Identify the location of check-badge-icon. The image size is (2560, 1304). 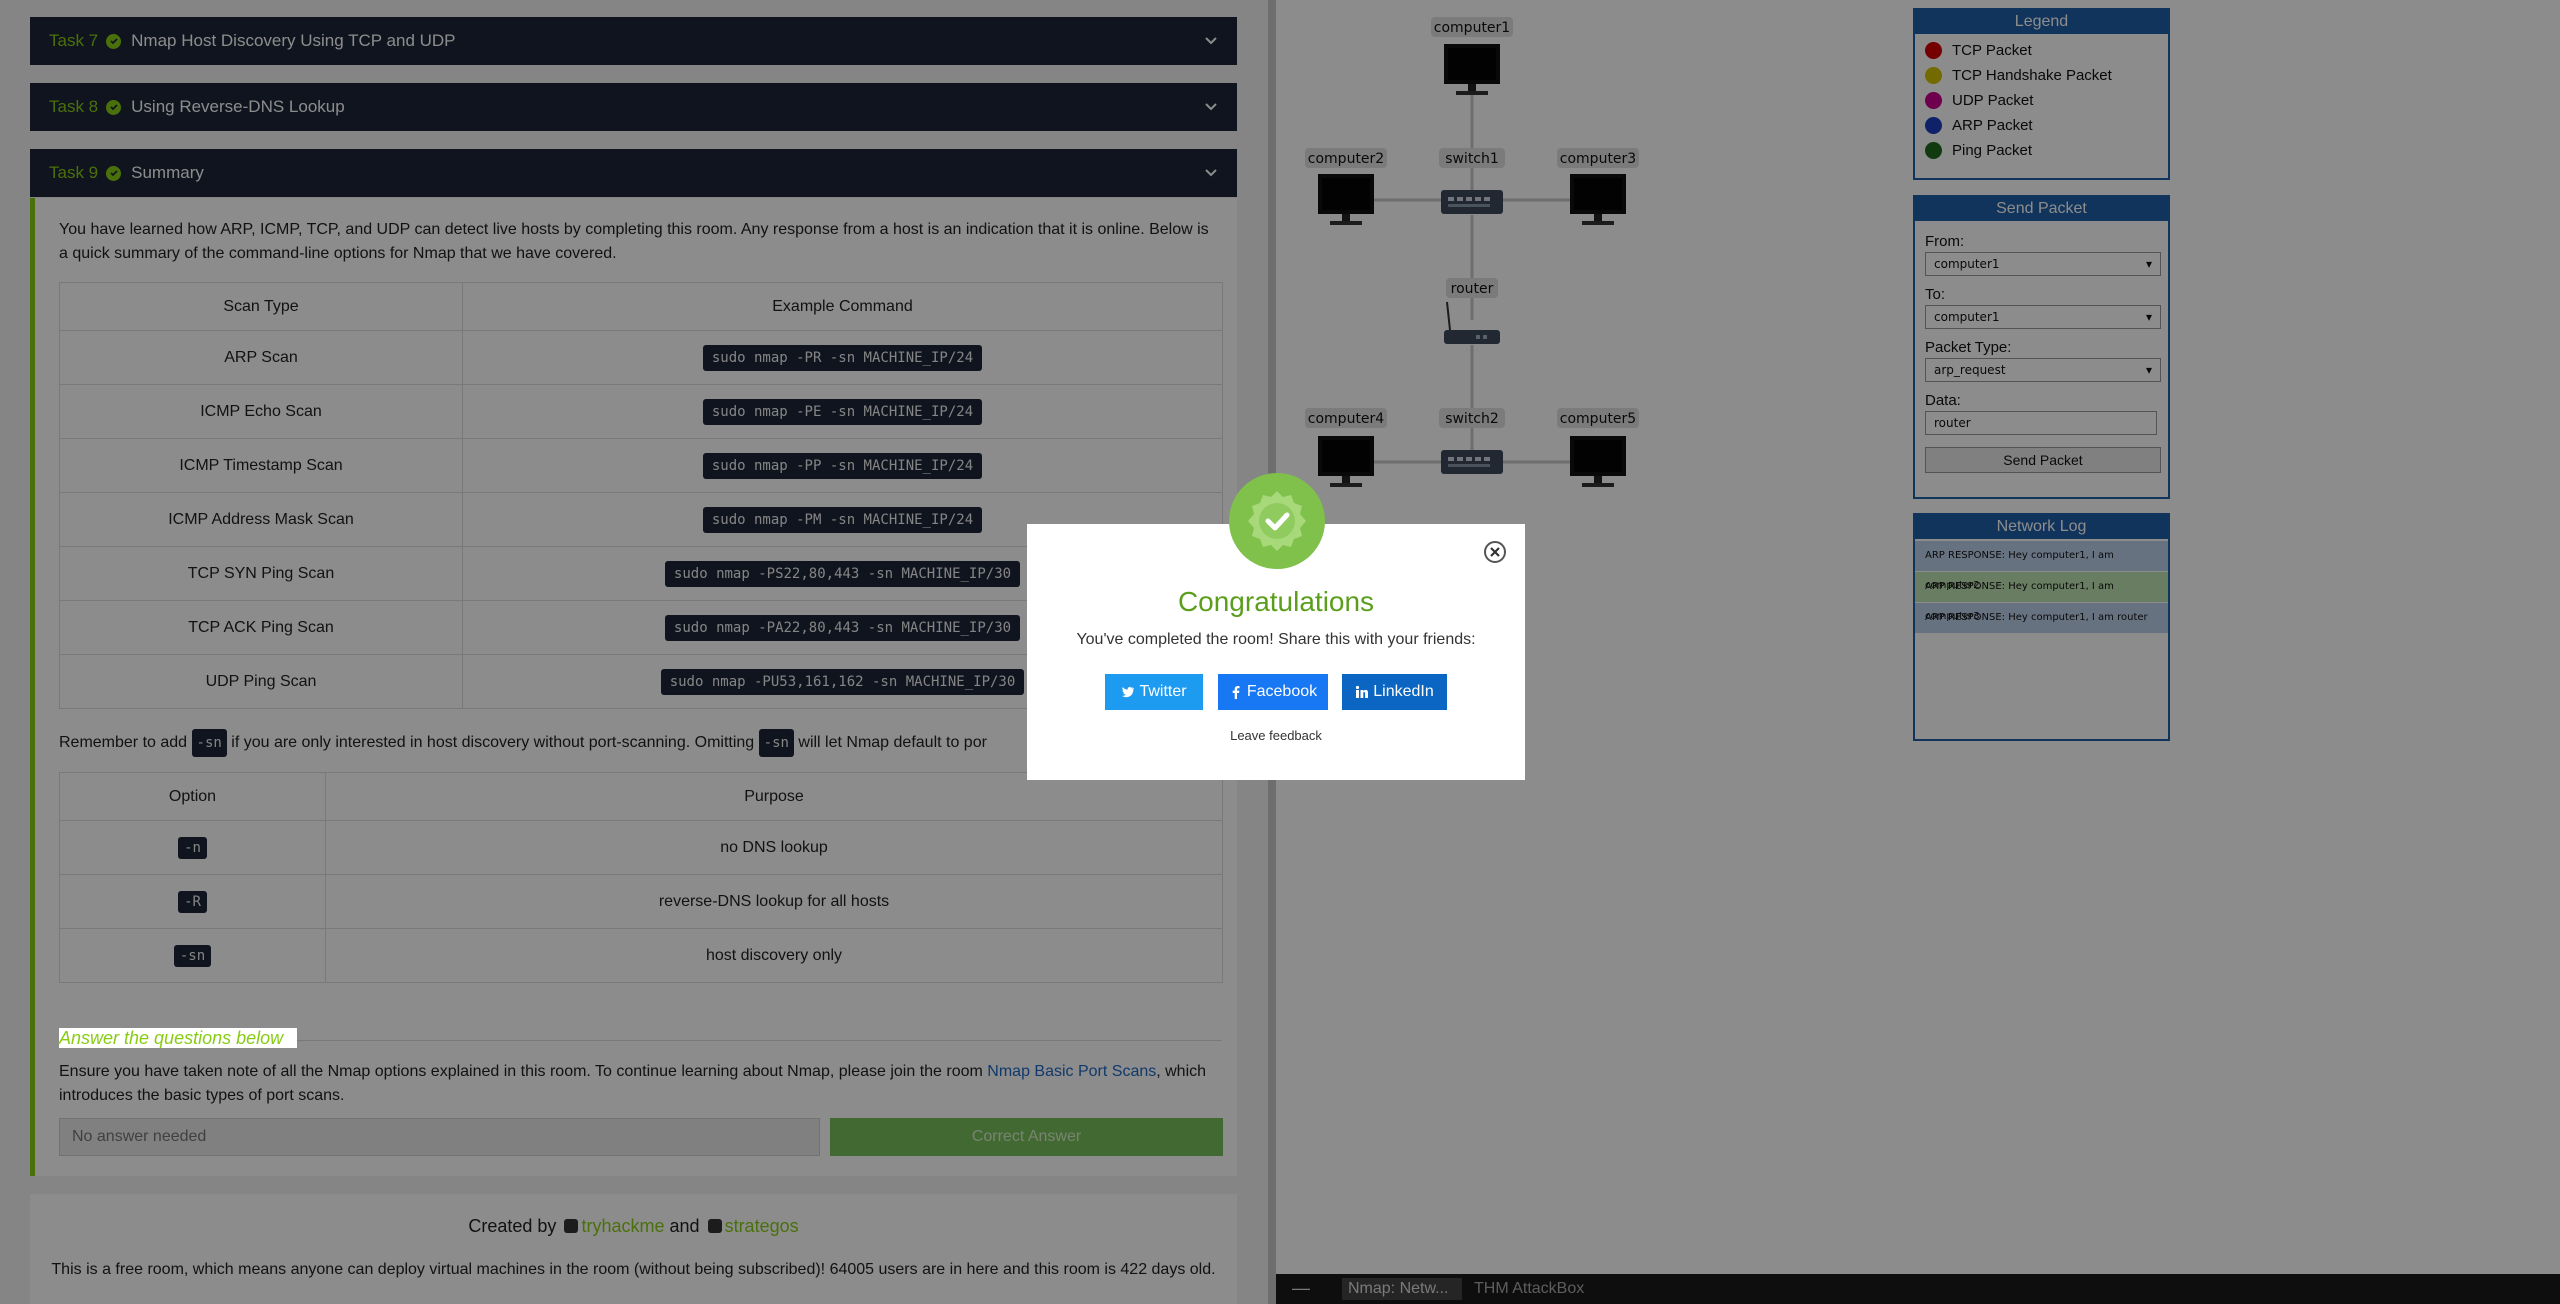
(1277, 521).